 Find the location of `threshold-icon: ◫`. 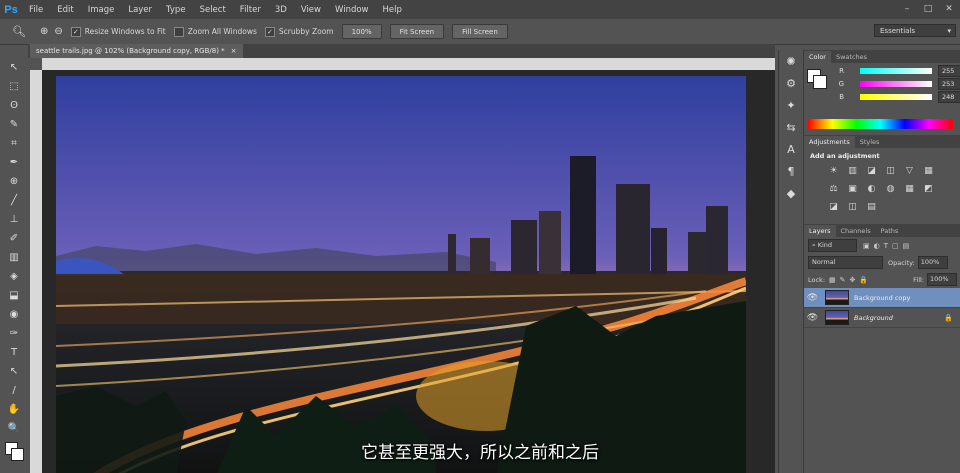

threshold-icon: ◫ is located at coordinates (853, 207).